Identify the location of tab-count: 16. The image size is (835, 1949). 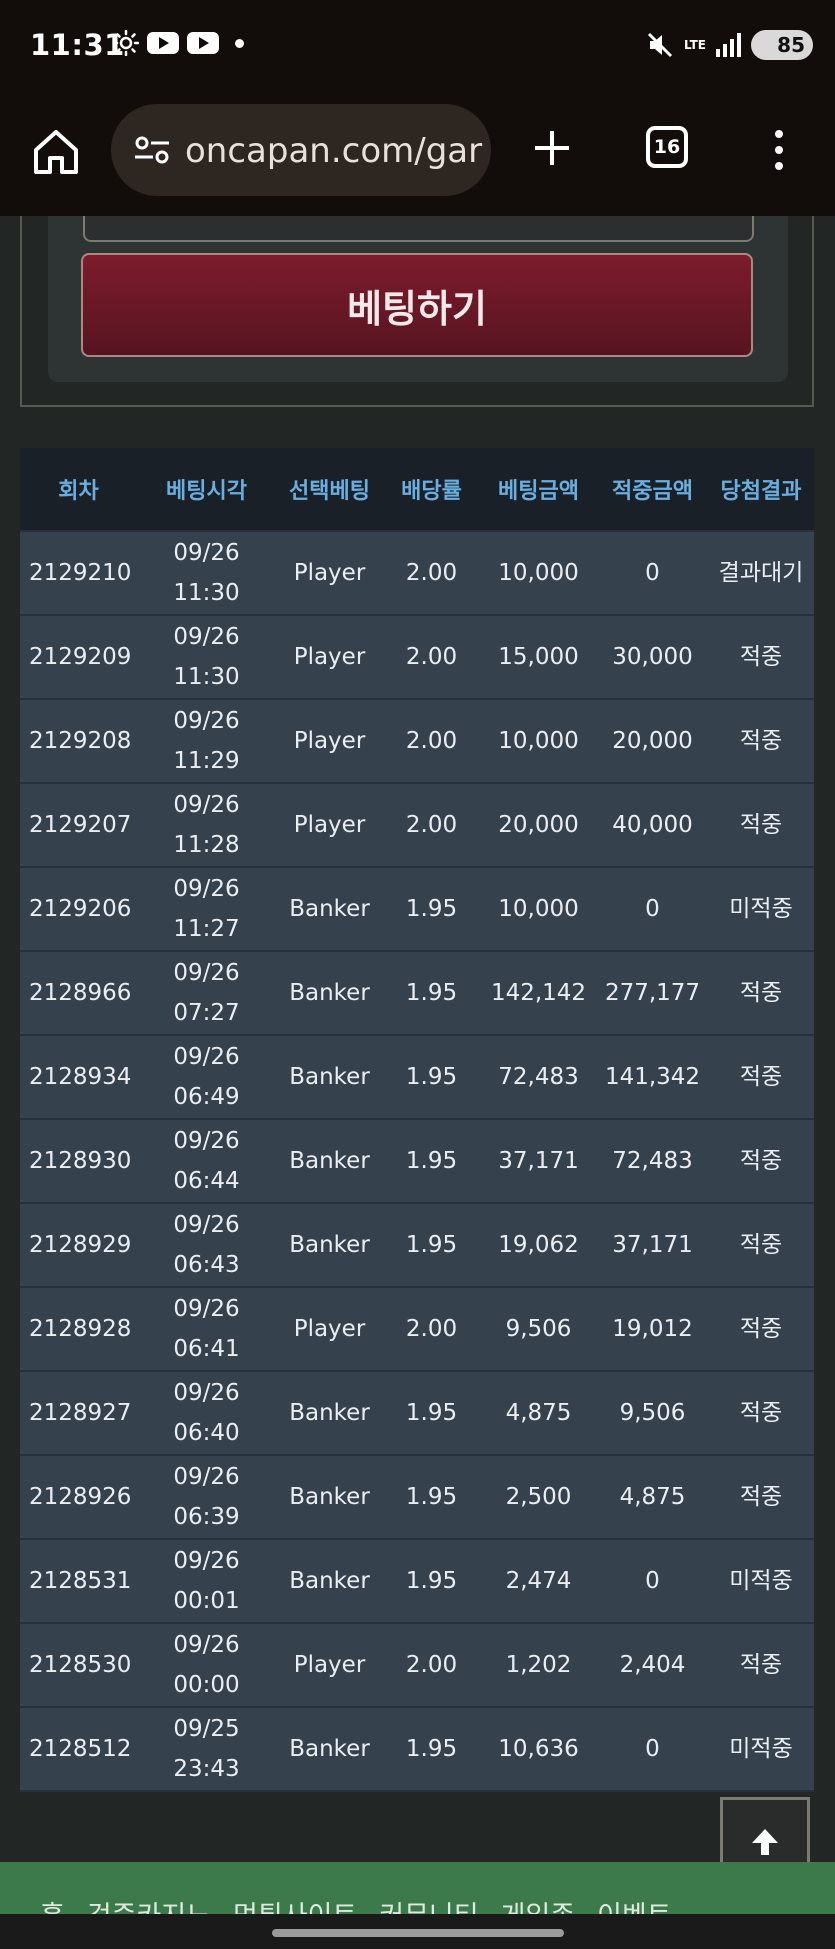
(667, 147).